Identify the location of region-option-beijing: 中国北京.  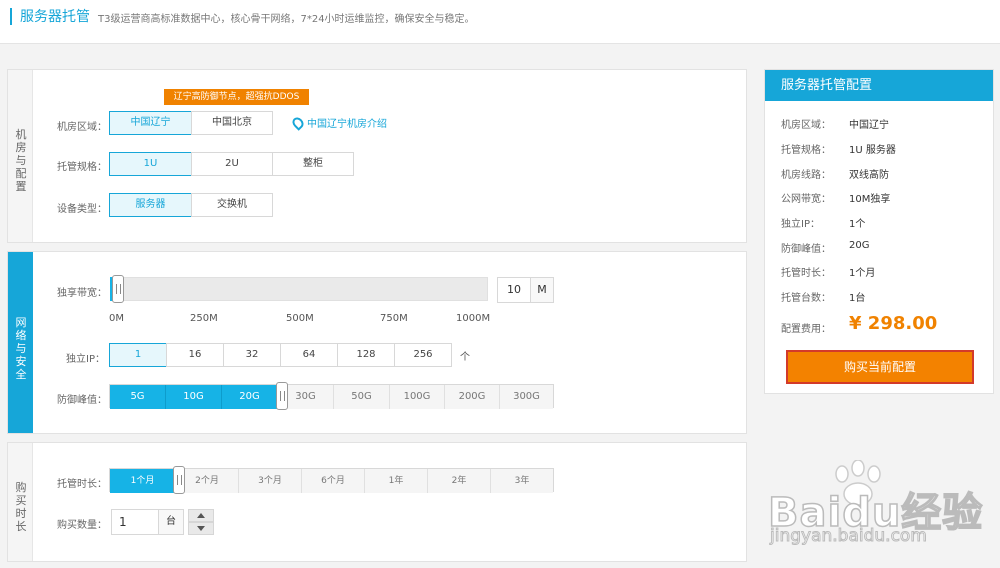
(232, 123).